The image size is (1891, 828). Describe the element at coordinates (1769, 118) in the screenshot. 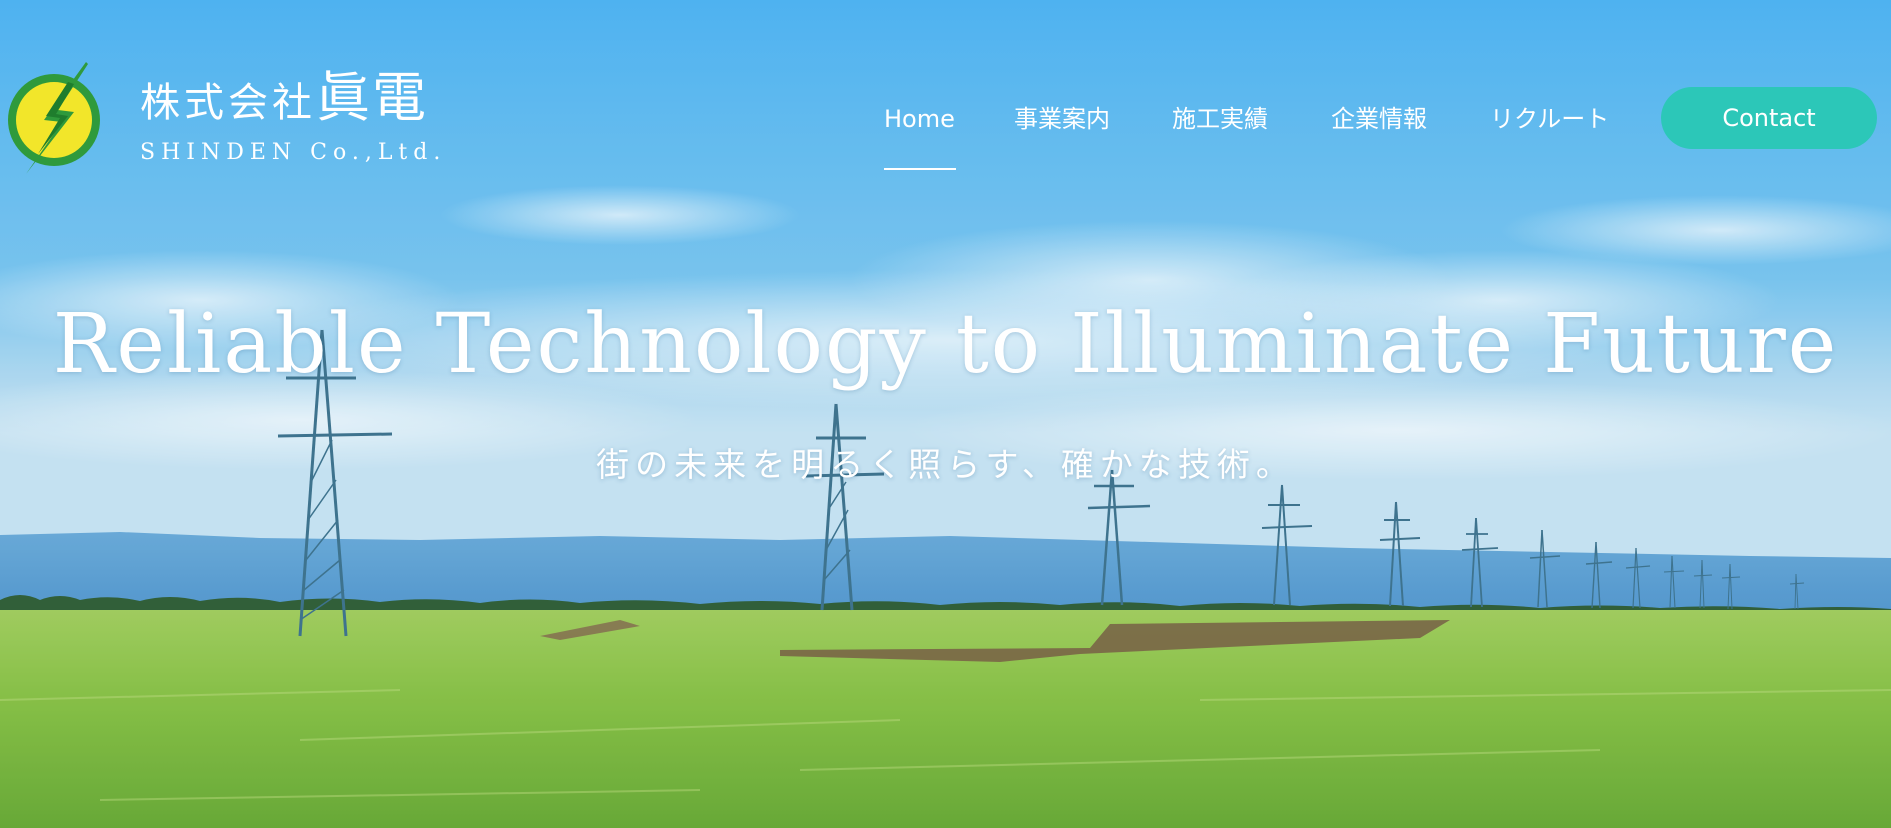

I see `contact-button: Contact` at that location.